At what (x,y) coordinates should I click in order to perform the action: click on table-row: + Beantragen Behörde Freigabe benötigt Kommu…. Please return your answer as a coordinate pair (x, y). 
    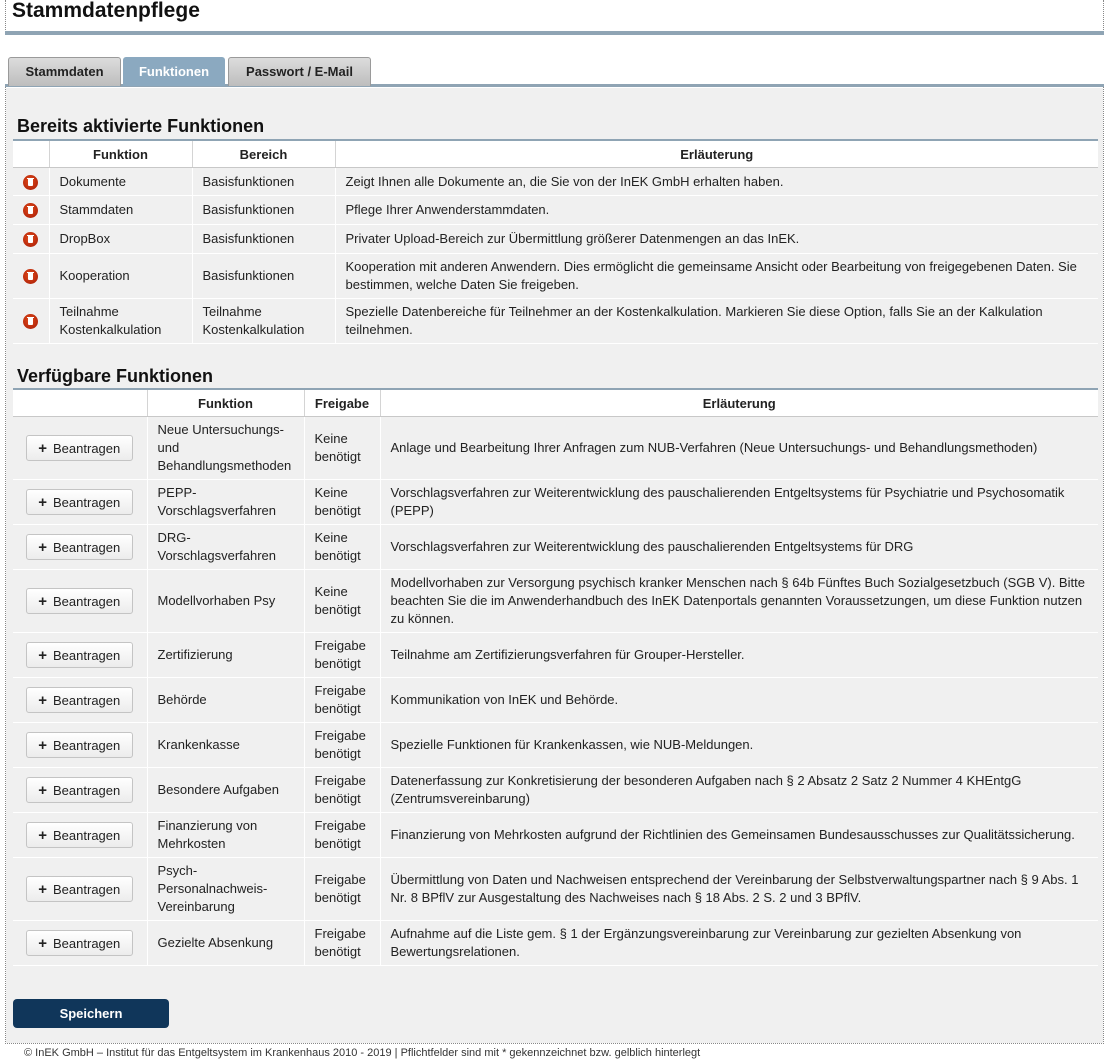
    Looking at the image, I should click on (555, 700).